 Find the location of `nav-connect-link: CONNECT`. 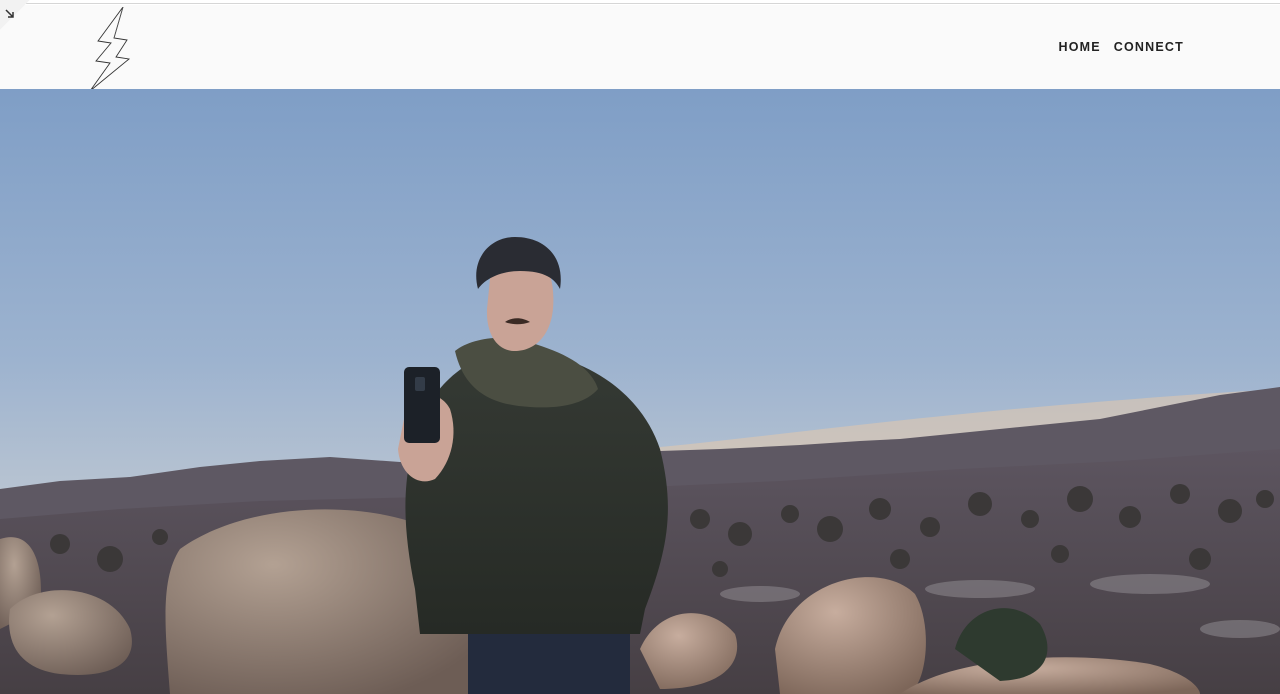

nav-connect-link: CONNECT is located at coordinates (1149, 47).